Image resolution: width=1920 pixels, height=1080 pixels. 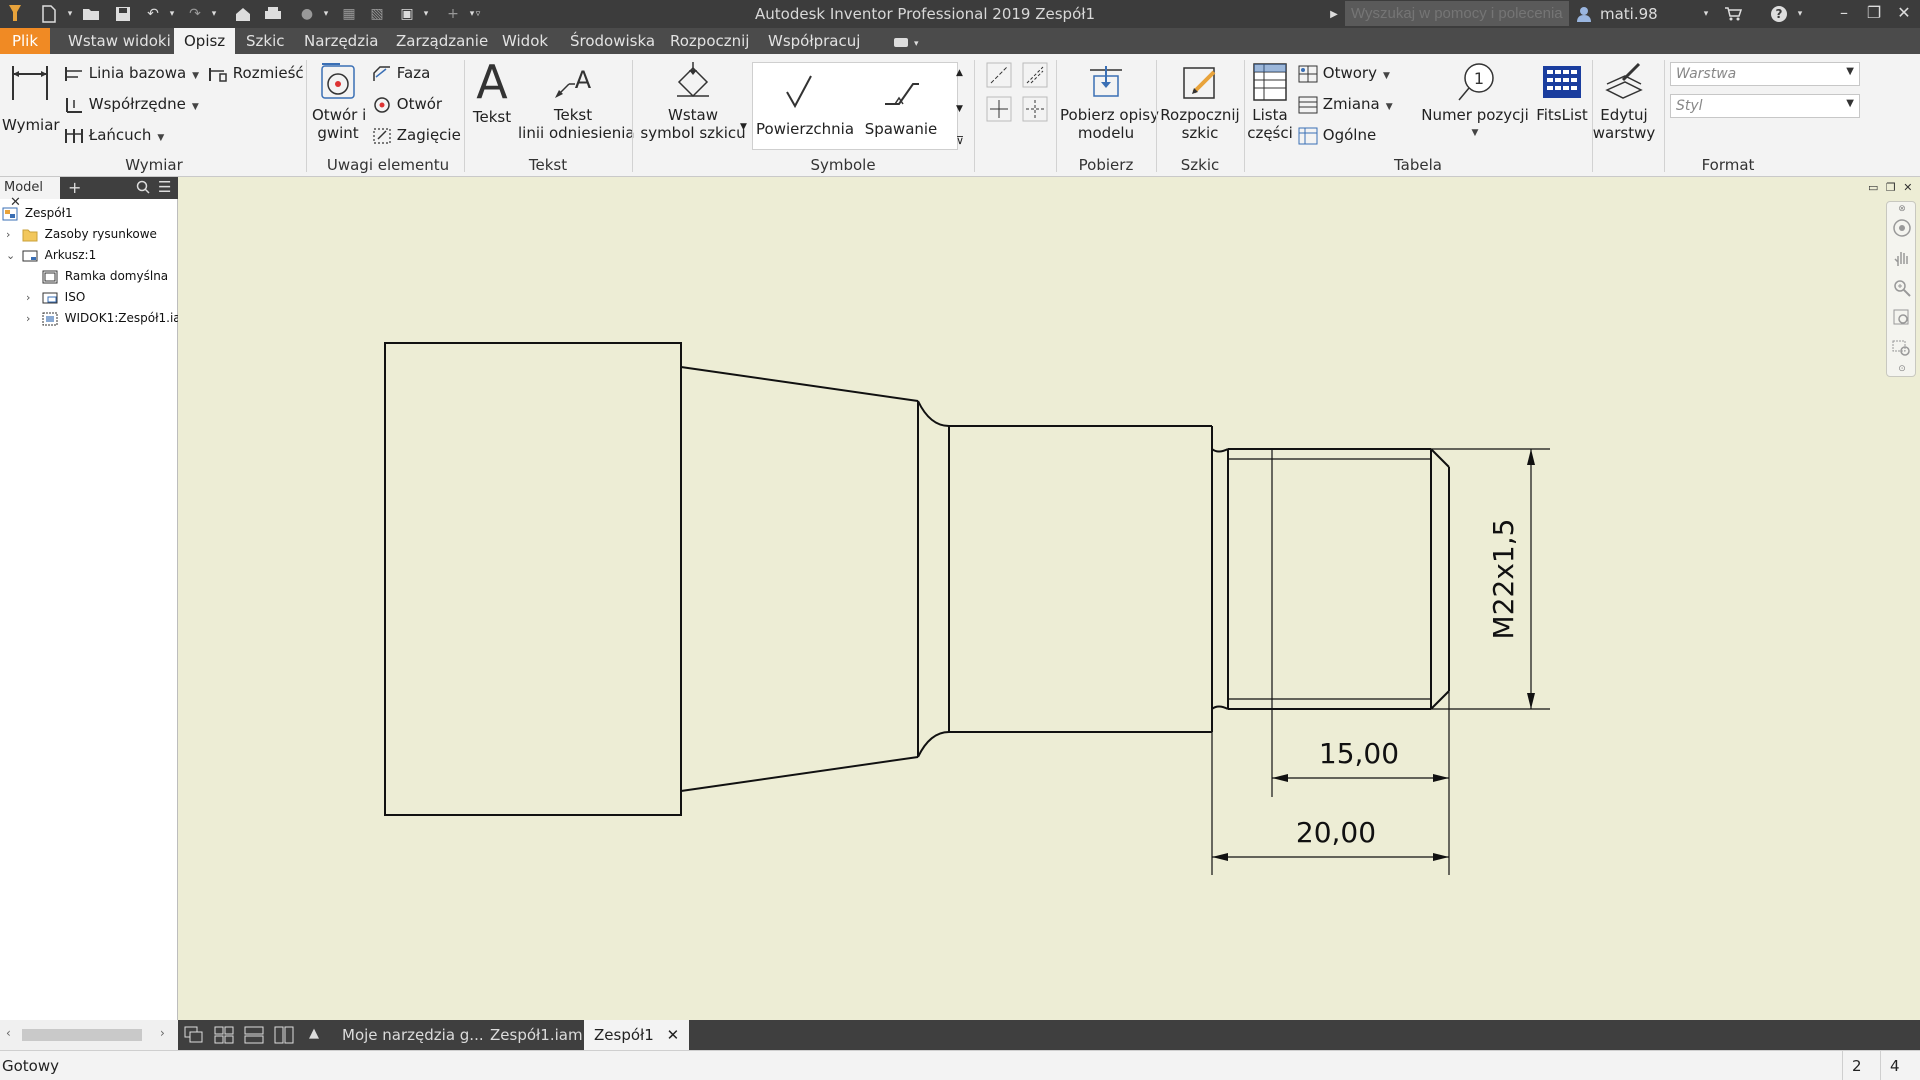 What do you see at coordinates (999, 77) in the screenshot?
I see `centerline-bisector-icon` at bounding box center [999, 77].